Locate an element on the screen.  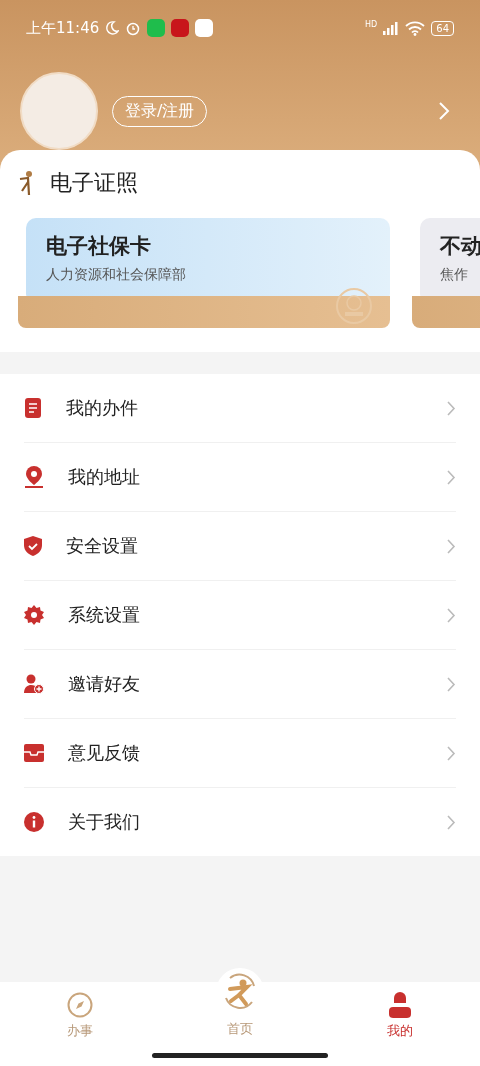
menu-item: 安全设置 is located at coordinates (240, 546).